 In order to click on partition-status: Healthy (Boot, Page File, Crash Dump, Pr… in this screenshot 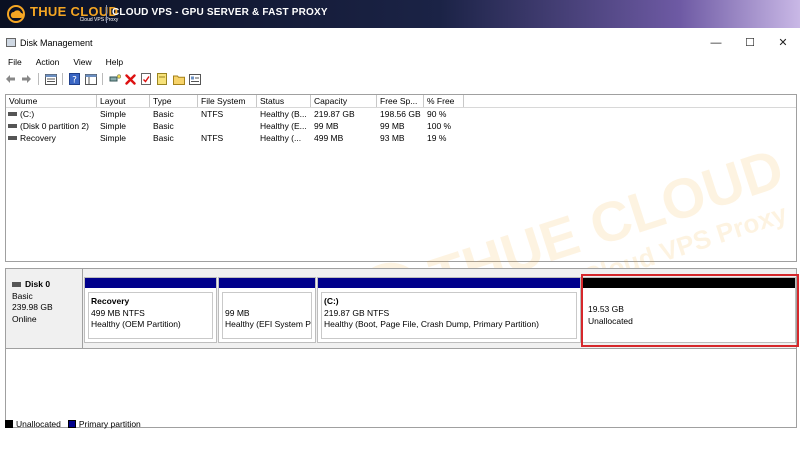, I will do `click(431, 324)`.